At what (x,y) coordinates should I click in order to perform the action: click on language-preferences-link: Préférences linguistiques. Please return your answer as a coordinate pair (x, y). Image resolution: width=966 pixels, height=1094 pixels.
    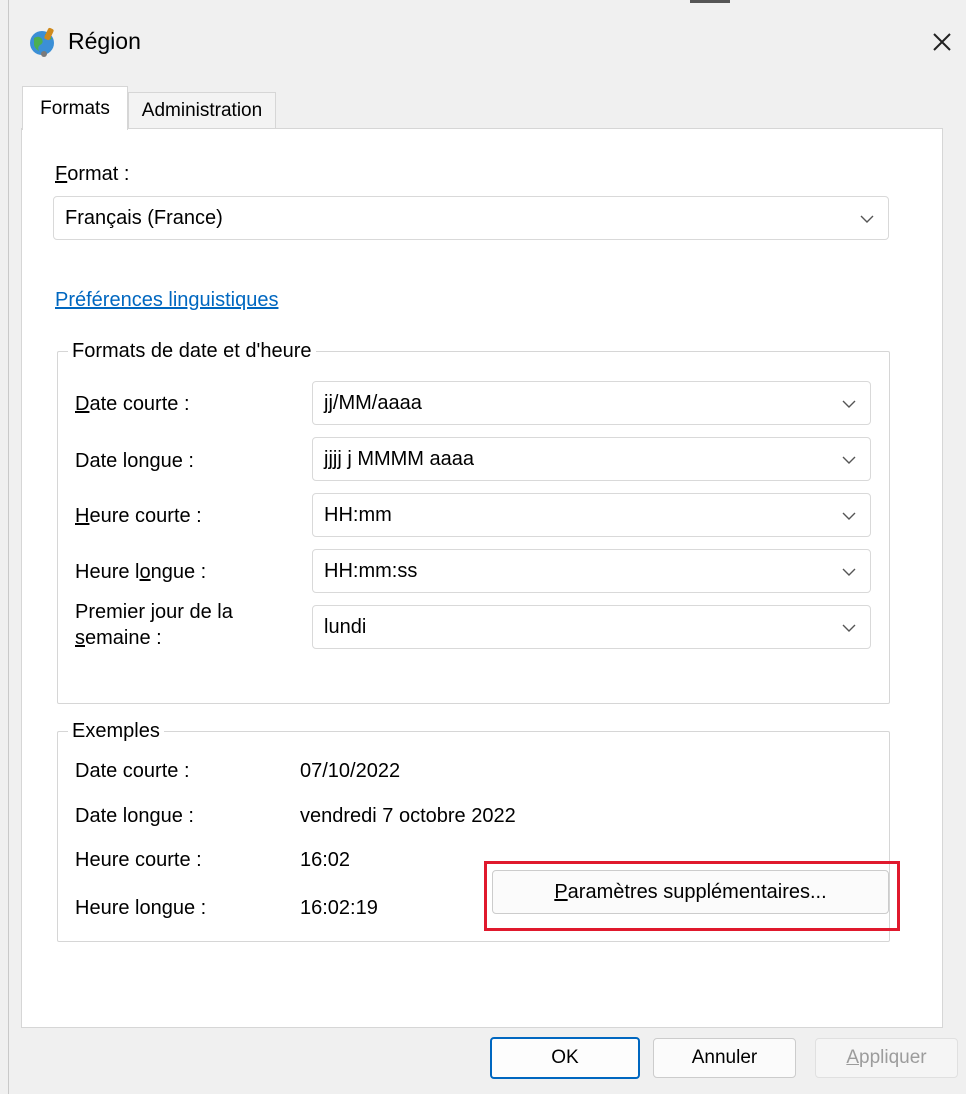
    Looking at the image, I should click on (166, 300).